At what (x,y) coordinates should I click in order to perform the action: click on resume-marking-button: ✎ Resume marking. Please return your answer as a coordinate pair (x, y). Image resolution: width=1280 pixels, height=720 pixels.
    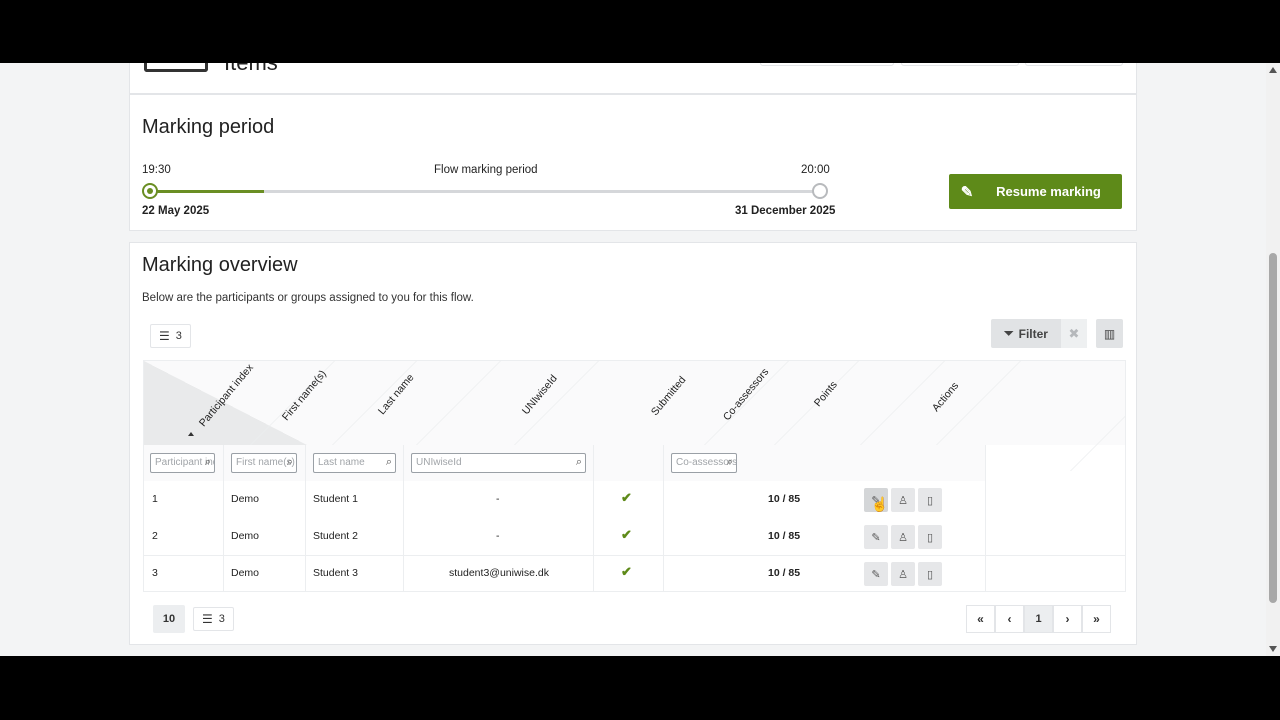
    Looking at the image, I should click on (1035, 191).